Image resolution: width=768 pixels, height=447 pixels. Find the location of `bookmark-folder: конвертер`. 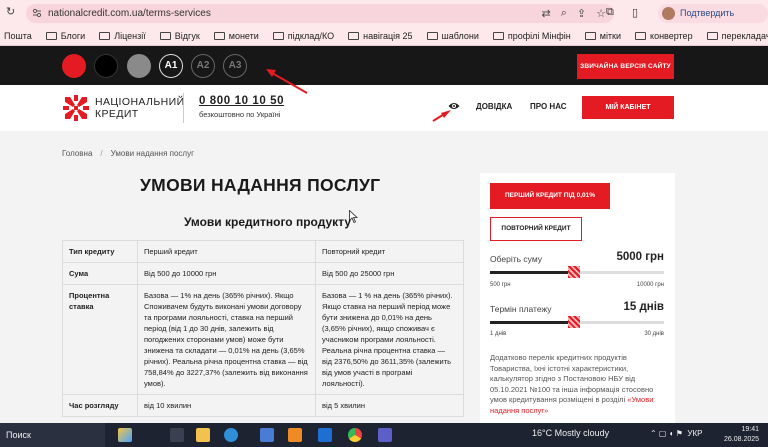

bookmark-folder: конвертер is located at coordinates (664, 36).